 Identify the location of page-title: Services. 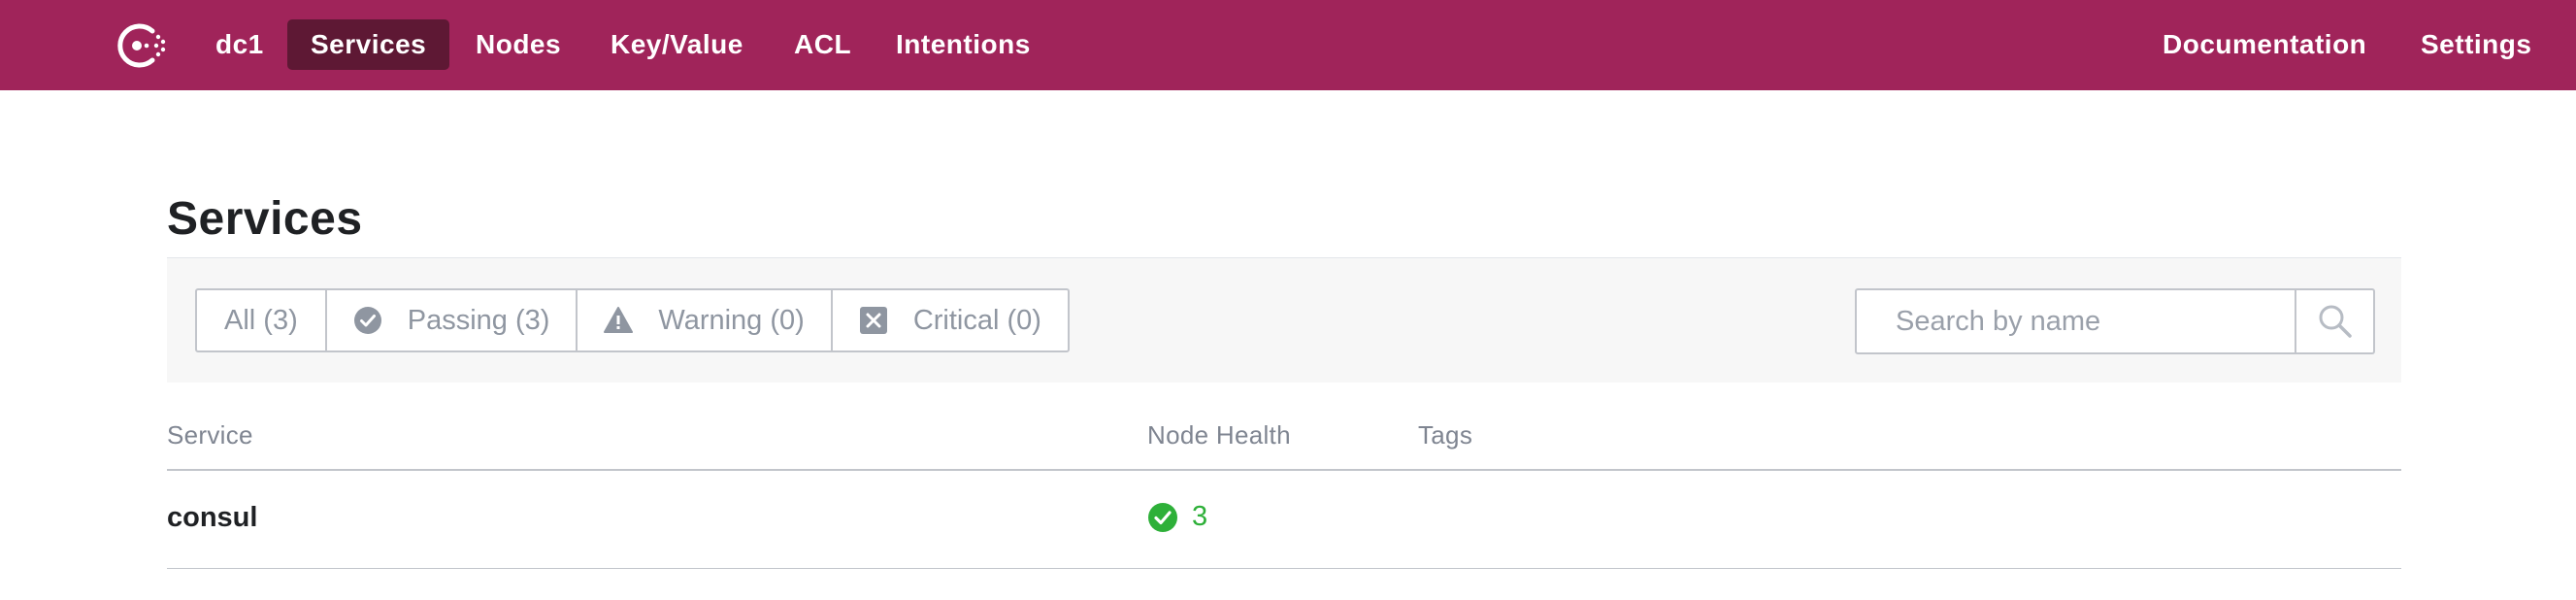
(265, 219).